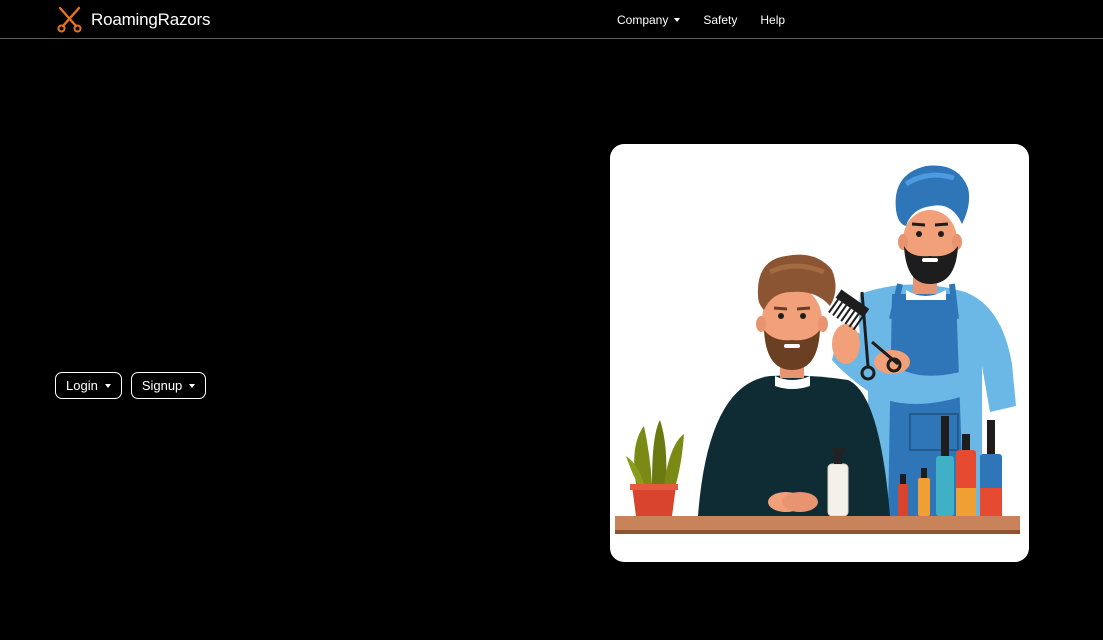 The image size is (1103, 640). I want to click on scissors-icon, so click(69, 19).